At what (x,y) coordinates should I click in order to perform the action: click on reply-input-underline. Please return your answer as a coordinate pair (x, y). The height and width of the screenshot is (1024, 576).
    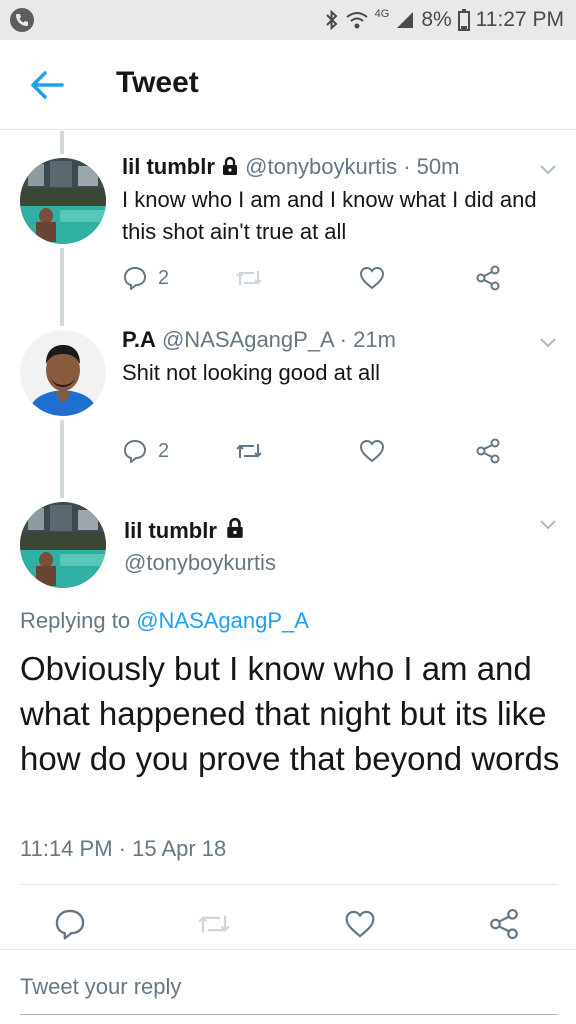
    Looking at the image, I should click on (289, 1014).